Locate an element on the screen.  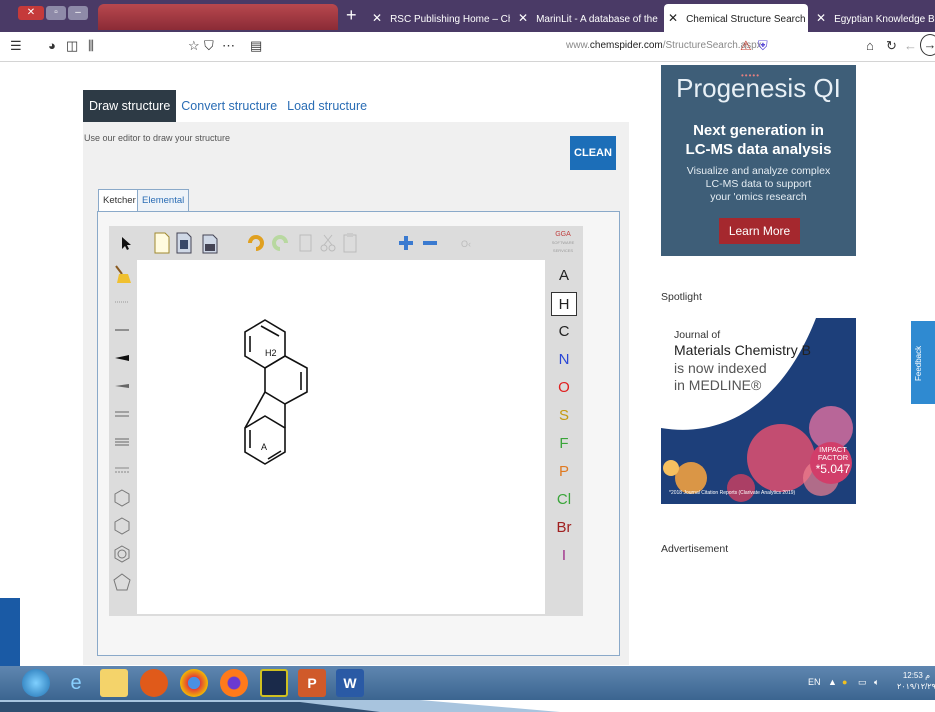
editor-tab-elemental: Elemental is located at coordinates (163, 200).